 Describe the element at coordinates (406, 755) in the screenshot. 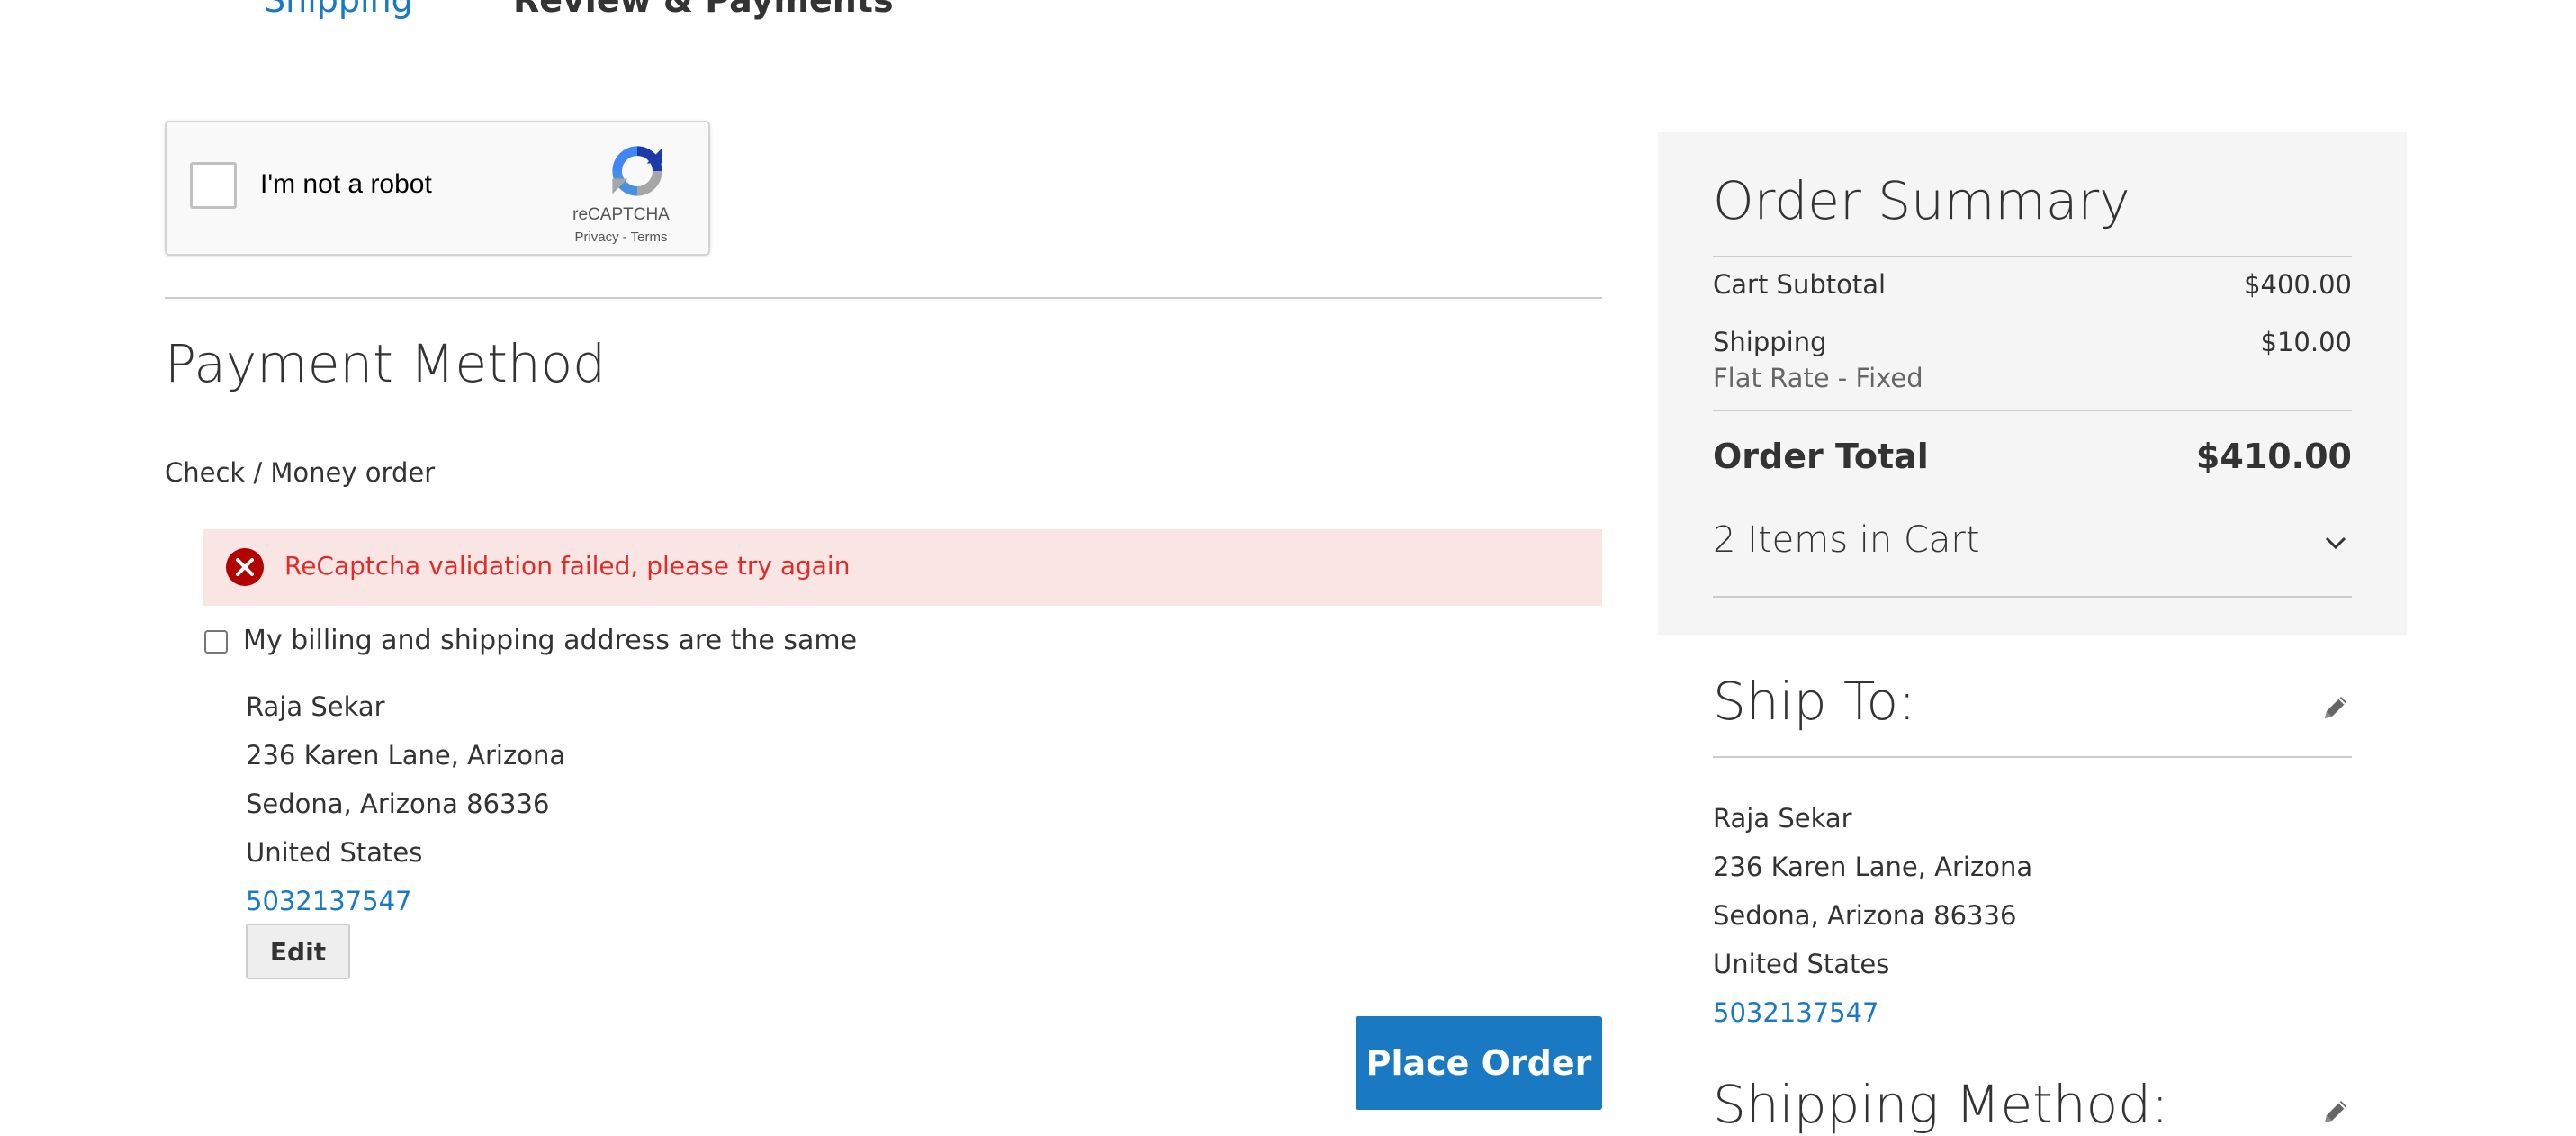

I see `billing-address-street: 236 Karen Lane, Arizona` at that location.